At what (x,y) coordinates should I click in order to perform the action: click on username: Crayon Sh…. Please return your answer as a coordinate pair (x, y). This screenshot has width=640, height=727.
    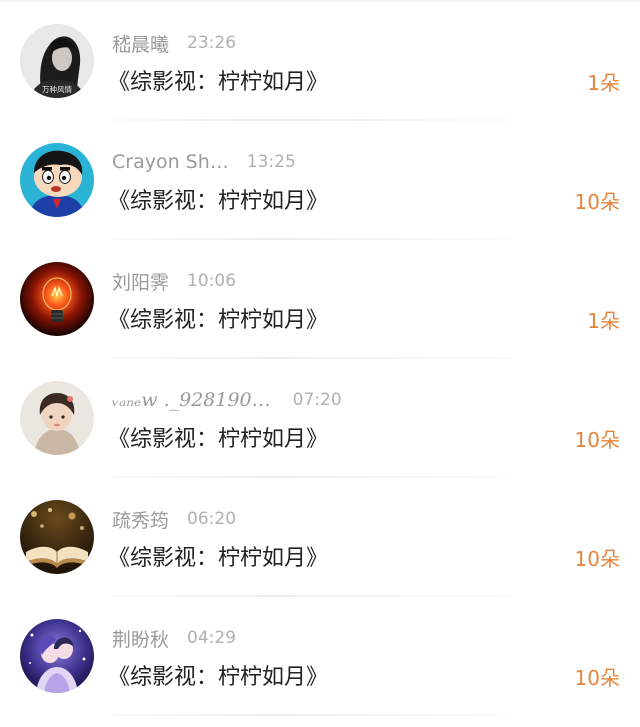
    Looking at the image, I should click on (170, 162).